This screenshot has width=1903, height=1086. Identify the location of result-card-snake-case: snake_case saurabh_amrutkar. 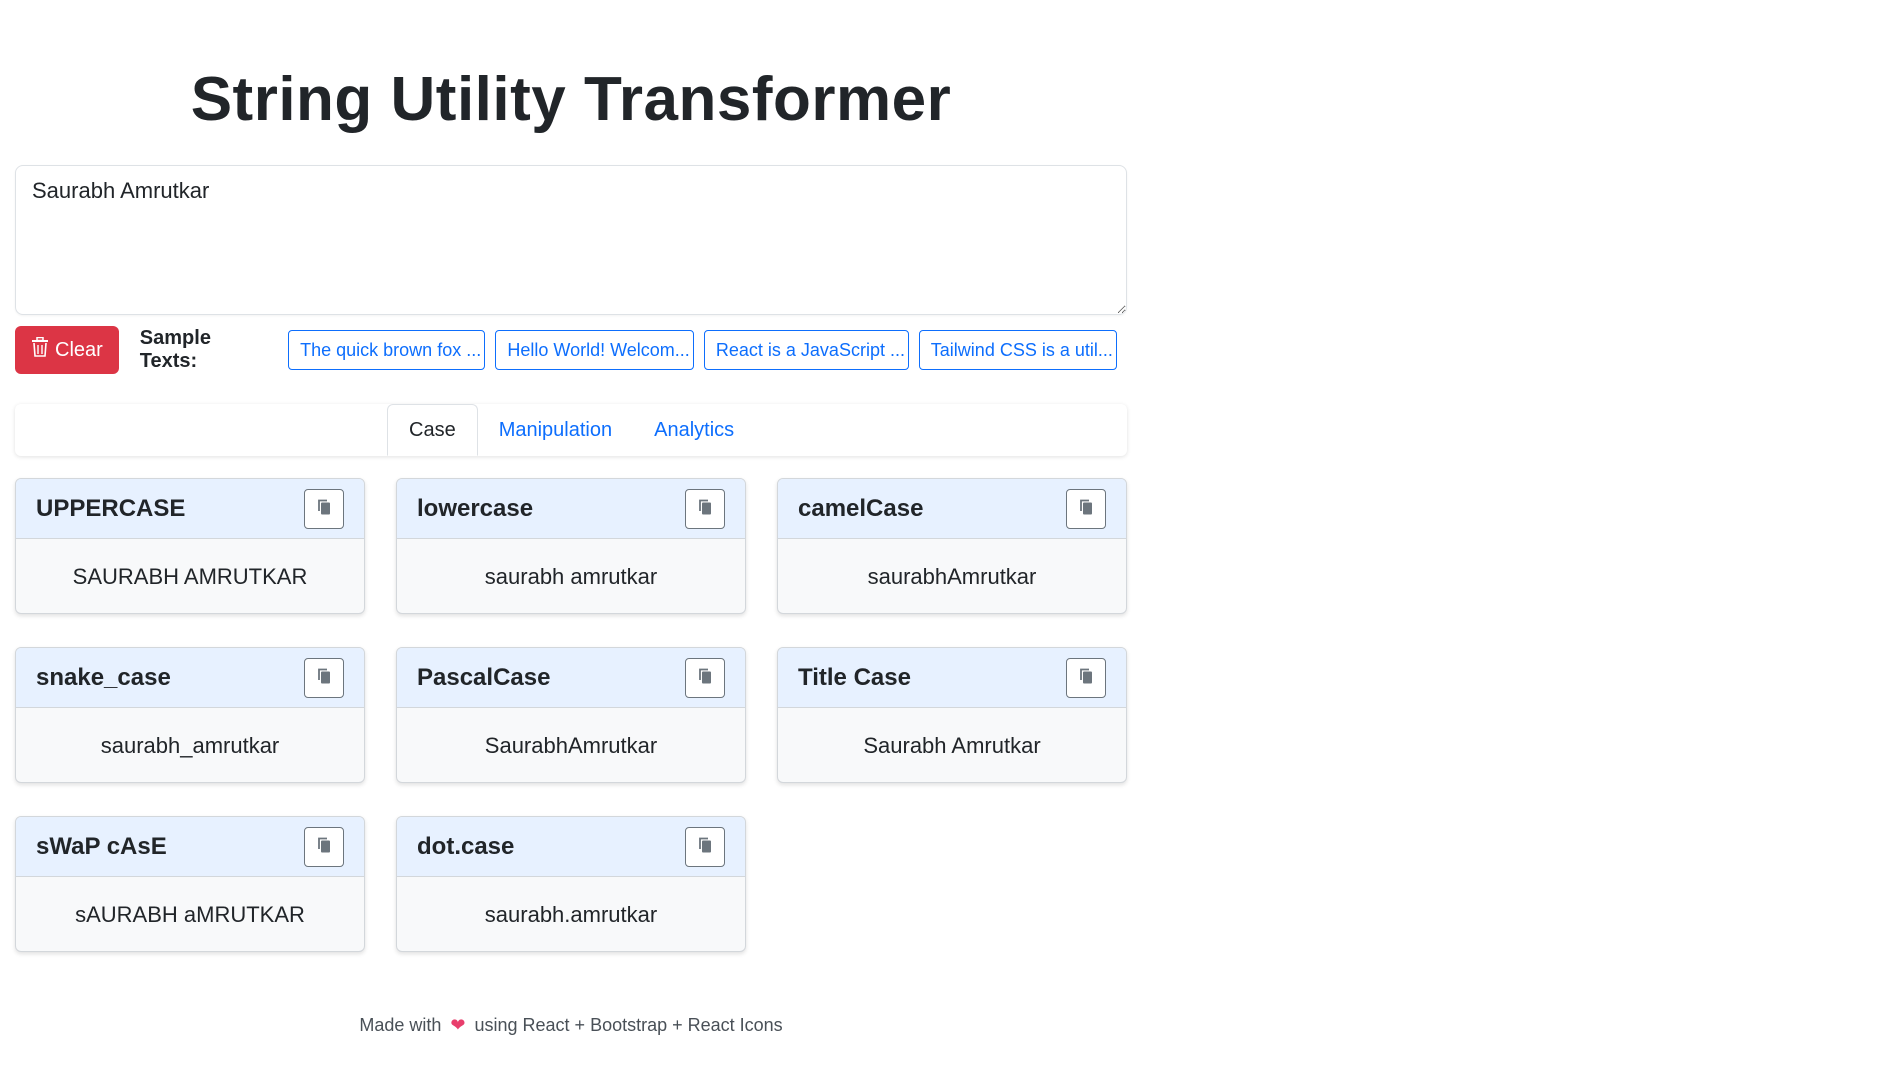
(190, 715).